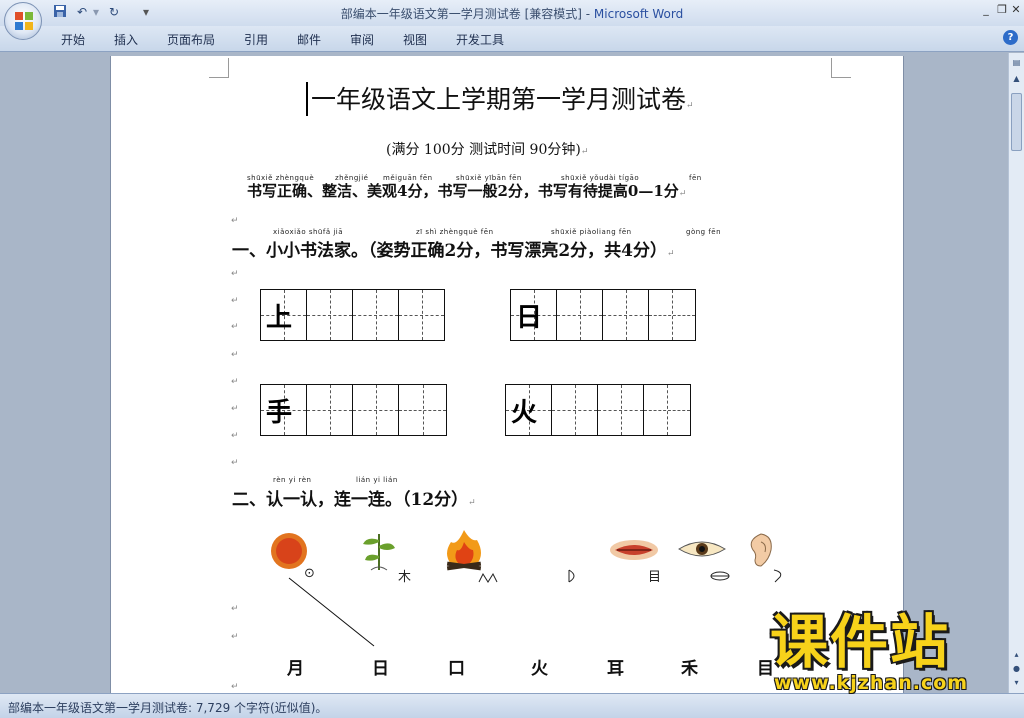  What do you see at coordinates (126, 39) in the screenshot?
I see `tab-insert: 插入` at bounding box center [126, 39].